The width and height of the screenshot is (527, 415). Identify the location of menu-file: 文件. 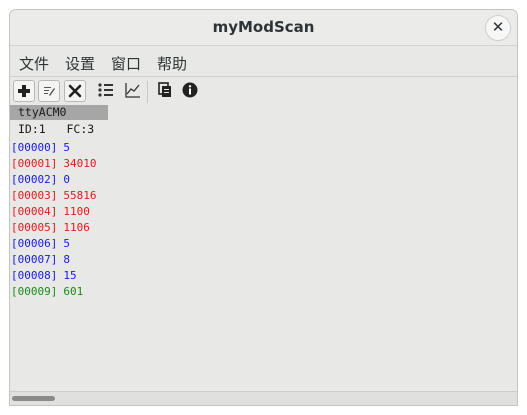
(34, 63).